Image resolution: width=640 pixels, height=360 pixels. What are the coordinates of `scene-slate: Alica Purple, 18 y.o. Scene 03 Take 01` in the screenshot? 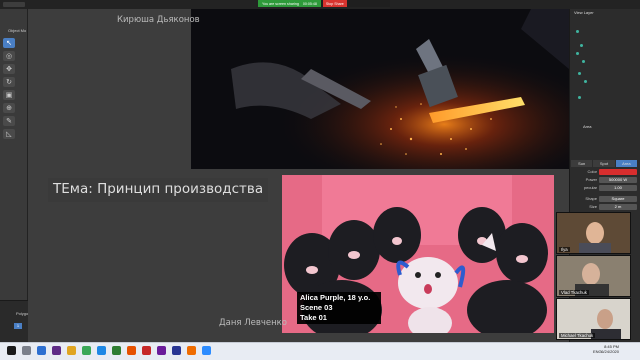 It's located at (339, 308).